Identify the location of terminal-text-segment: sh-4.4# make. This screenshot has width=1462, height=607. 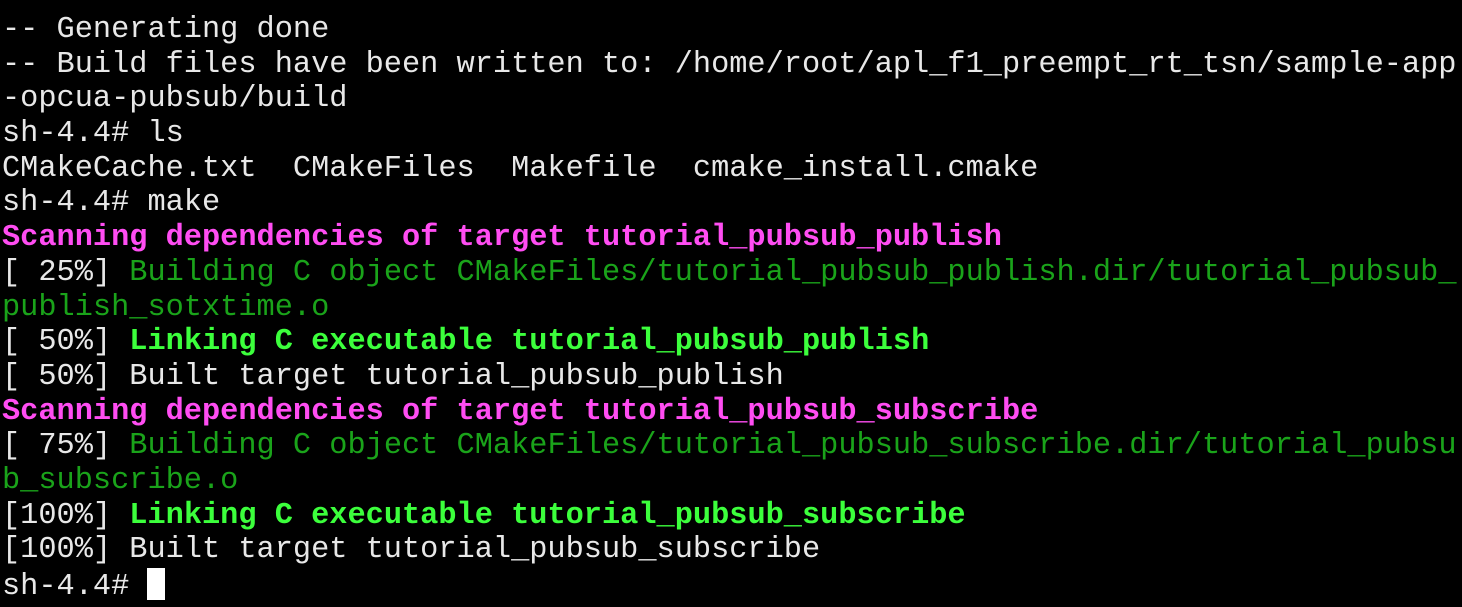
(111, 203).